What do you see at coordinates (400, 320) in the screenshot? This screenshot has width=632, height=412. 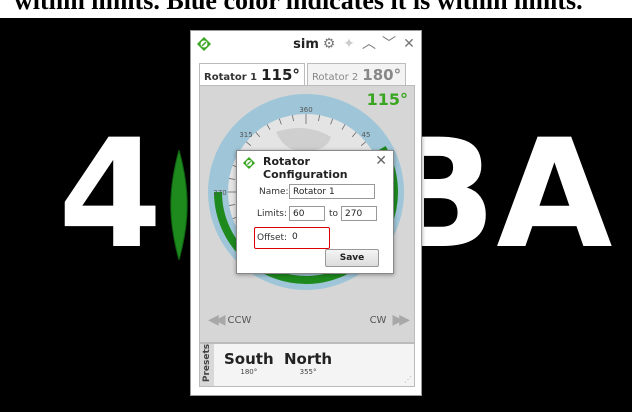 I see `fast-forward-icon: ▶▶` at bounding box center [400, 320].